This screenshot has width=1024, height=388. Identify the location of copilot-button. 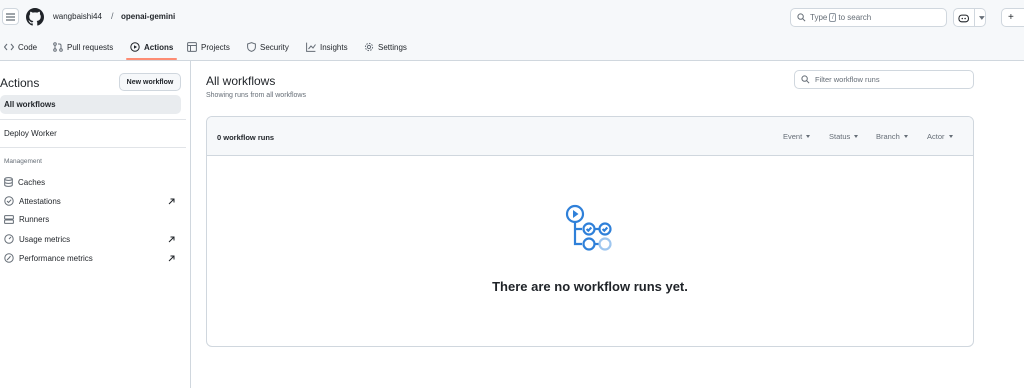
(969, 17).